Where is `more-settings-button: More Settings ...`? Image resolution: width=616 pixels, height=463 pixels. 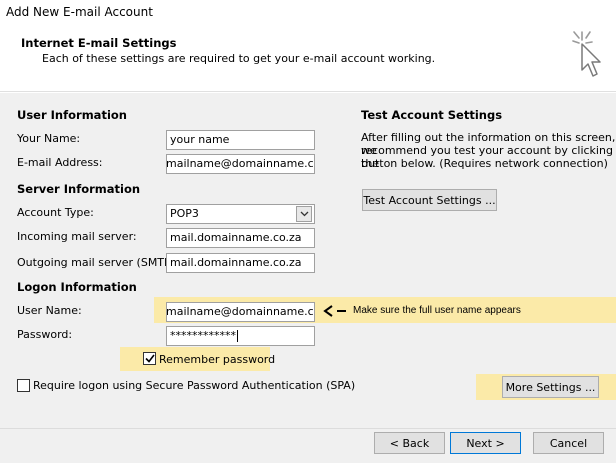
more-settings-button: More Settings ... is located at coordinates (550, 387).